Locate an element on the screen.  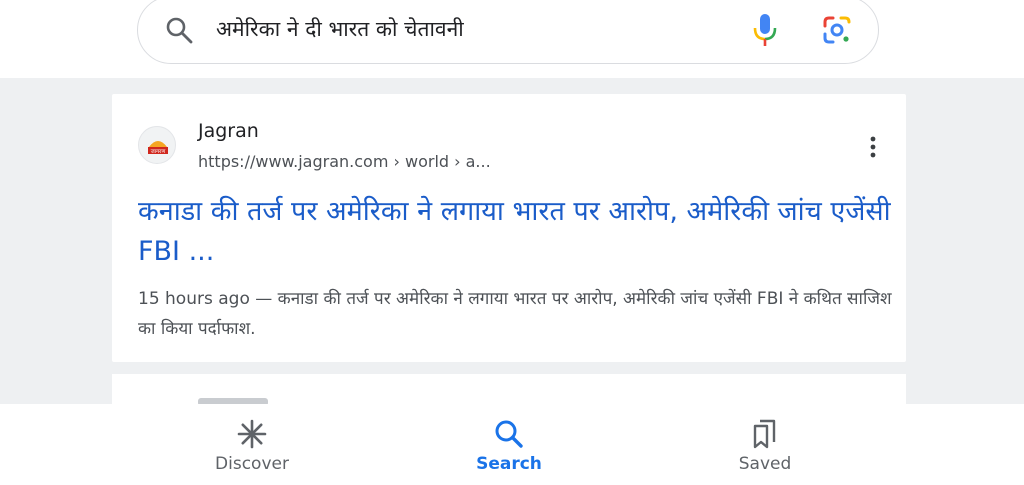
more-options-icon is located at coordinates (873, 147).